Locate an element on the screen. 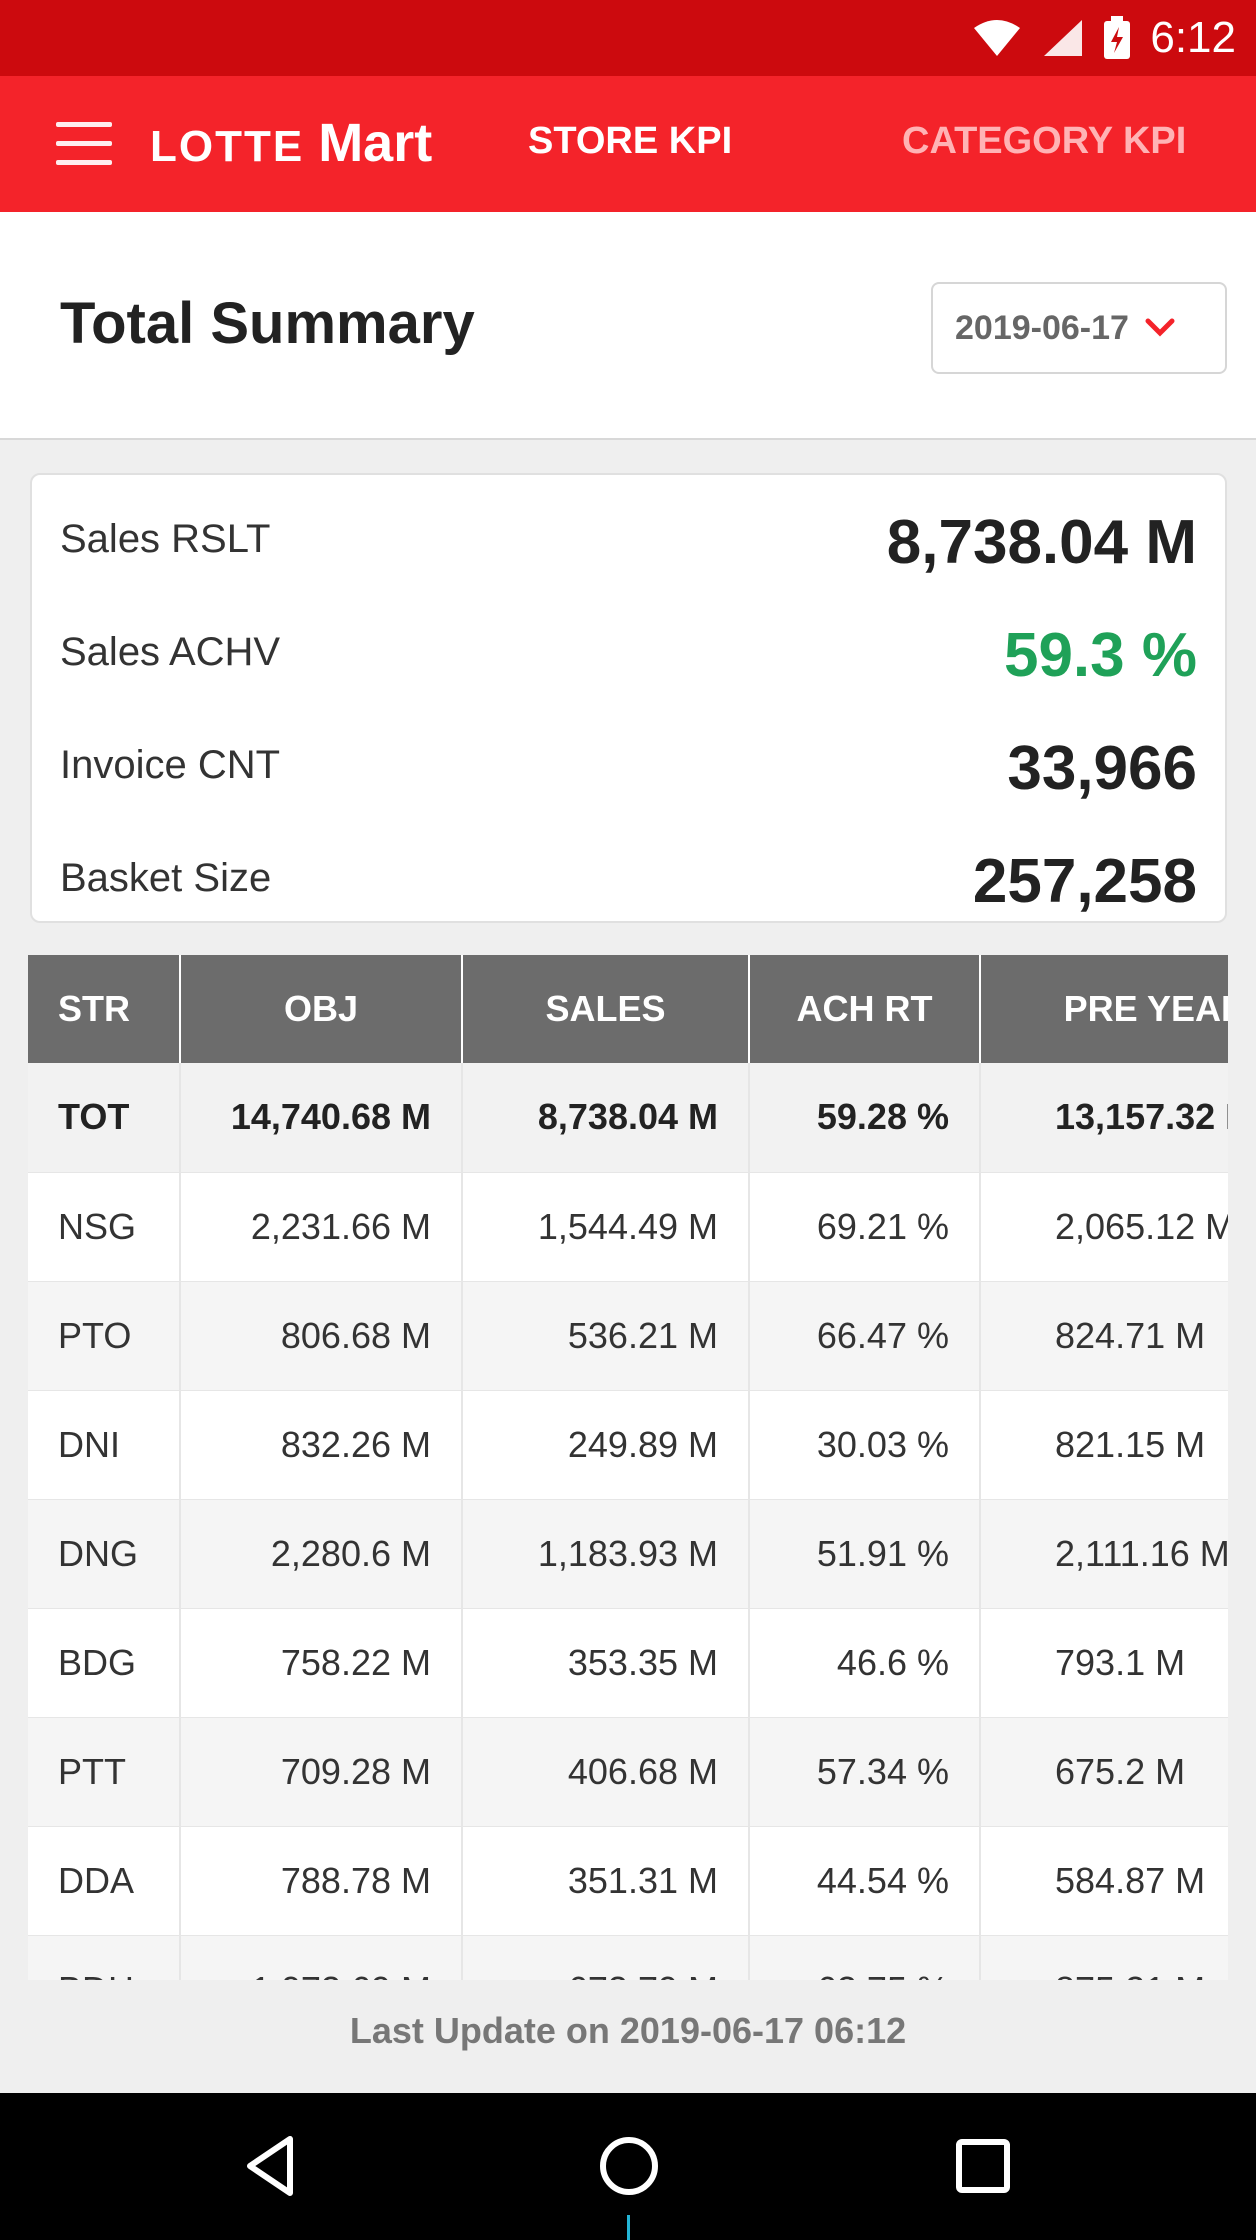  status-icons: 6:12 is located at coordinates (1104, 38).